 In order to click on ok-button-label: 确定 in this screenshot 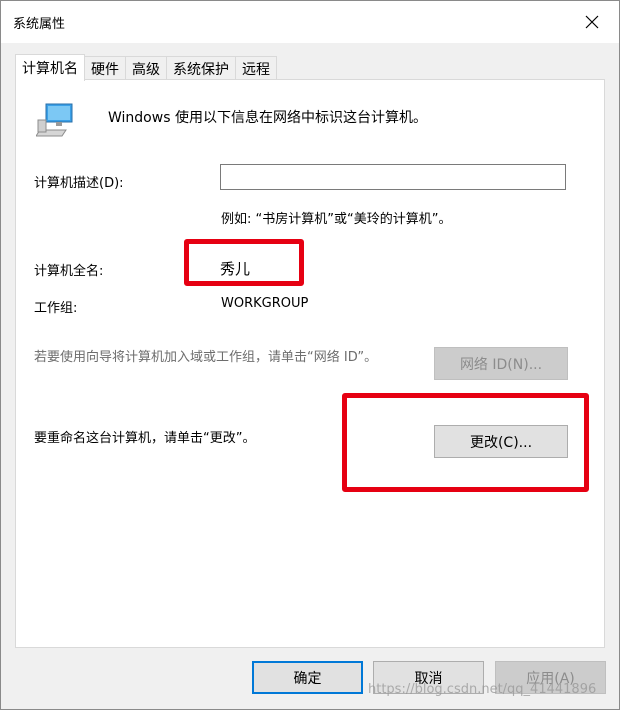, I will do `click(307, 678)`.